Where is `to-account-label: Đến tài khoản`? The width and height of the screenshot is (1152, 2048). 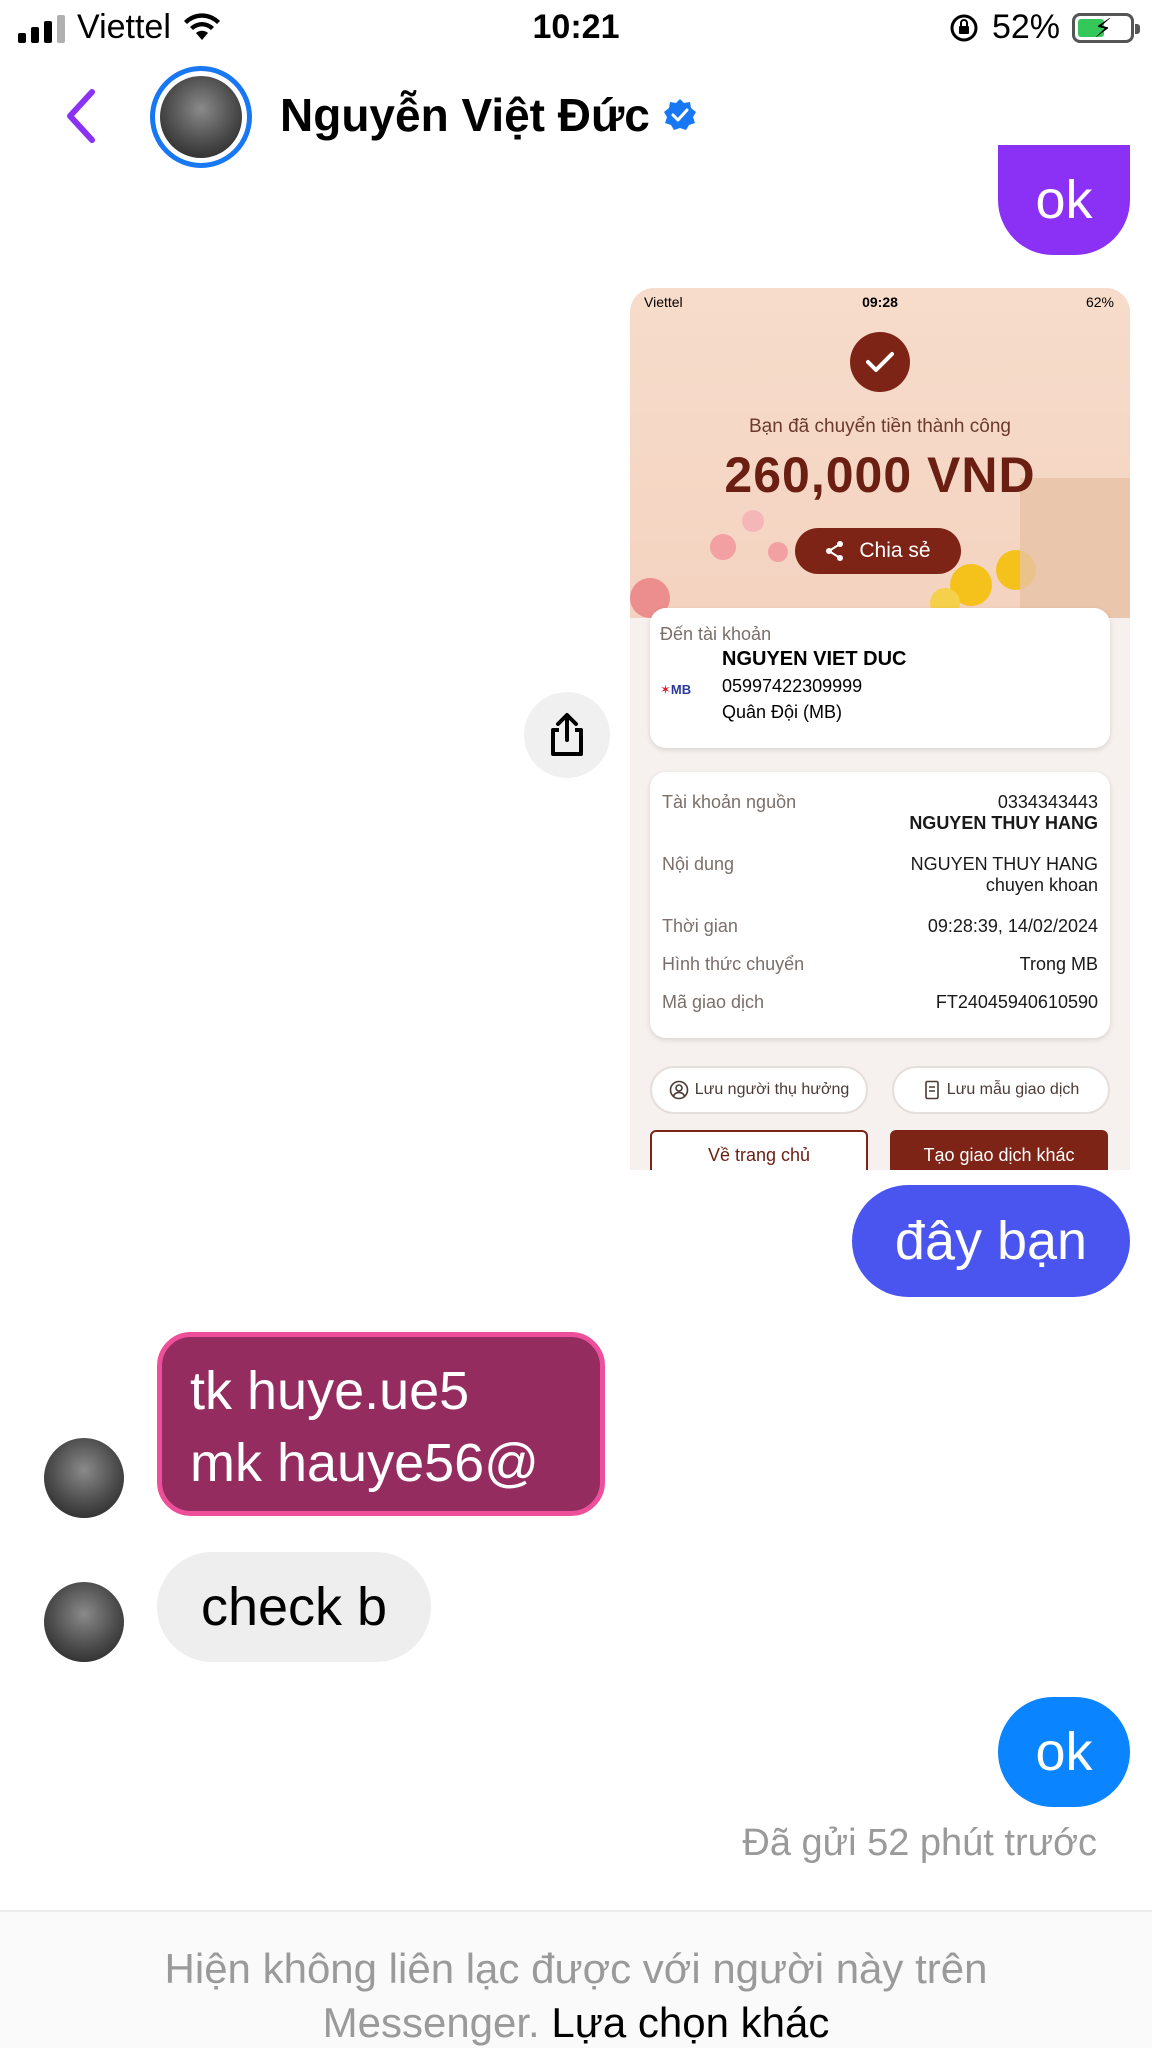 to-account-label: Đến tài khoản is located at coordinates (716, 634).